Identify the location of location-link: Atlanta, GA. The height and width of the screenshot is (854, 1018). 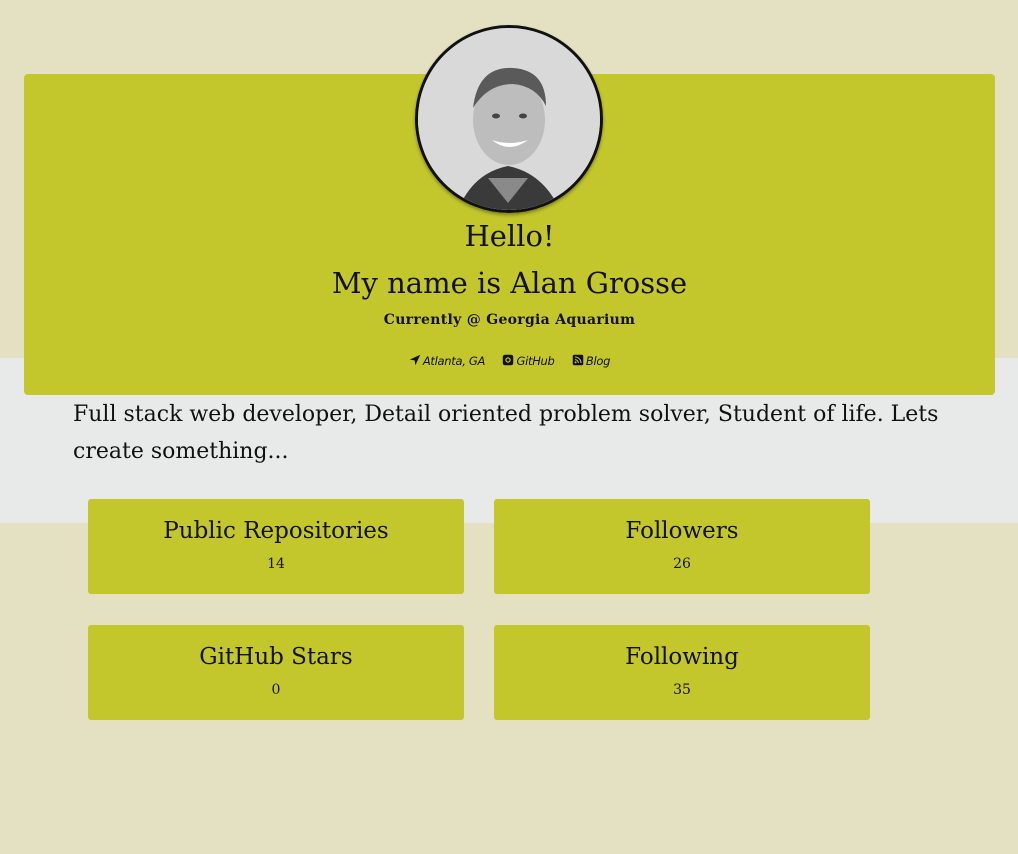
(447, 361).